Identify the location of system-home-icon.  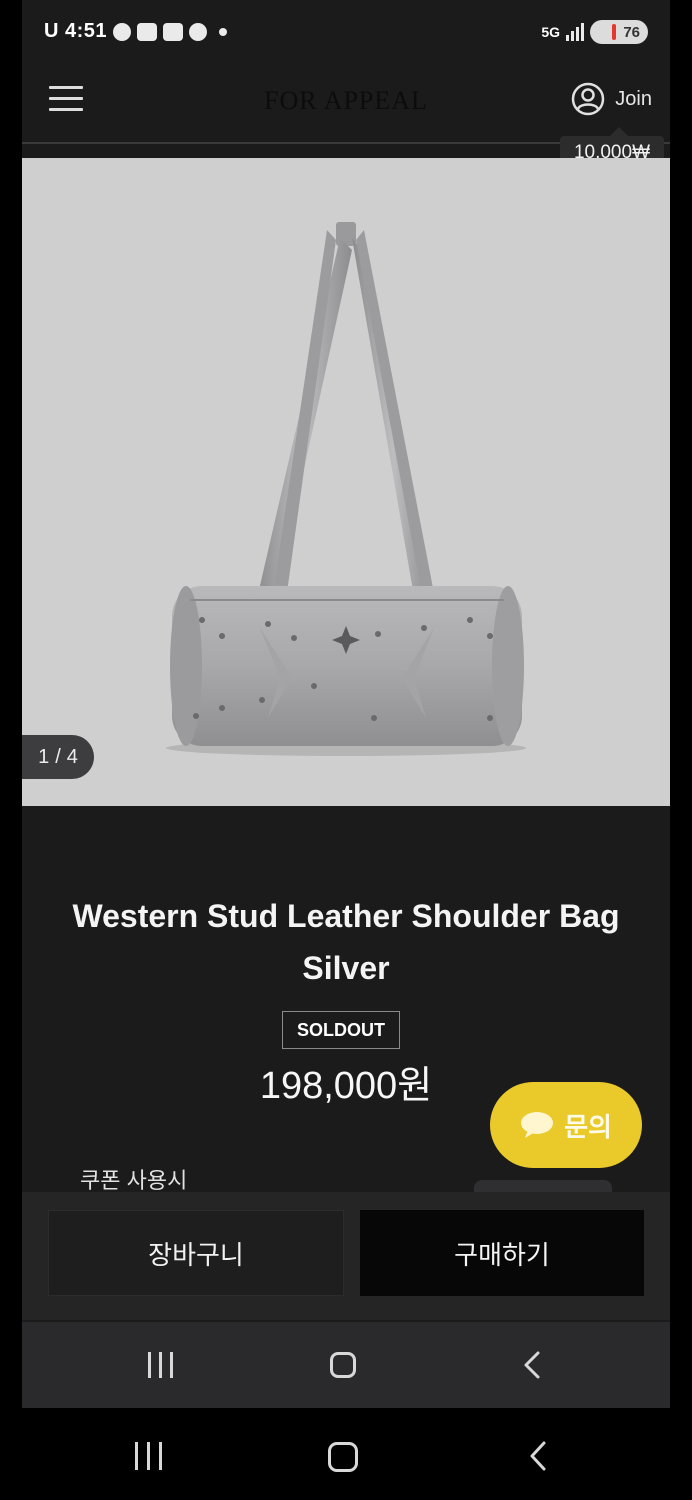
(343, 1457).